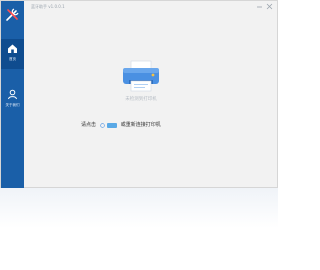 This screenshot has height=270, width=320. I want to click on refresh-icon, so click(102, 125).